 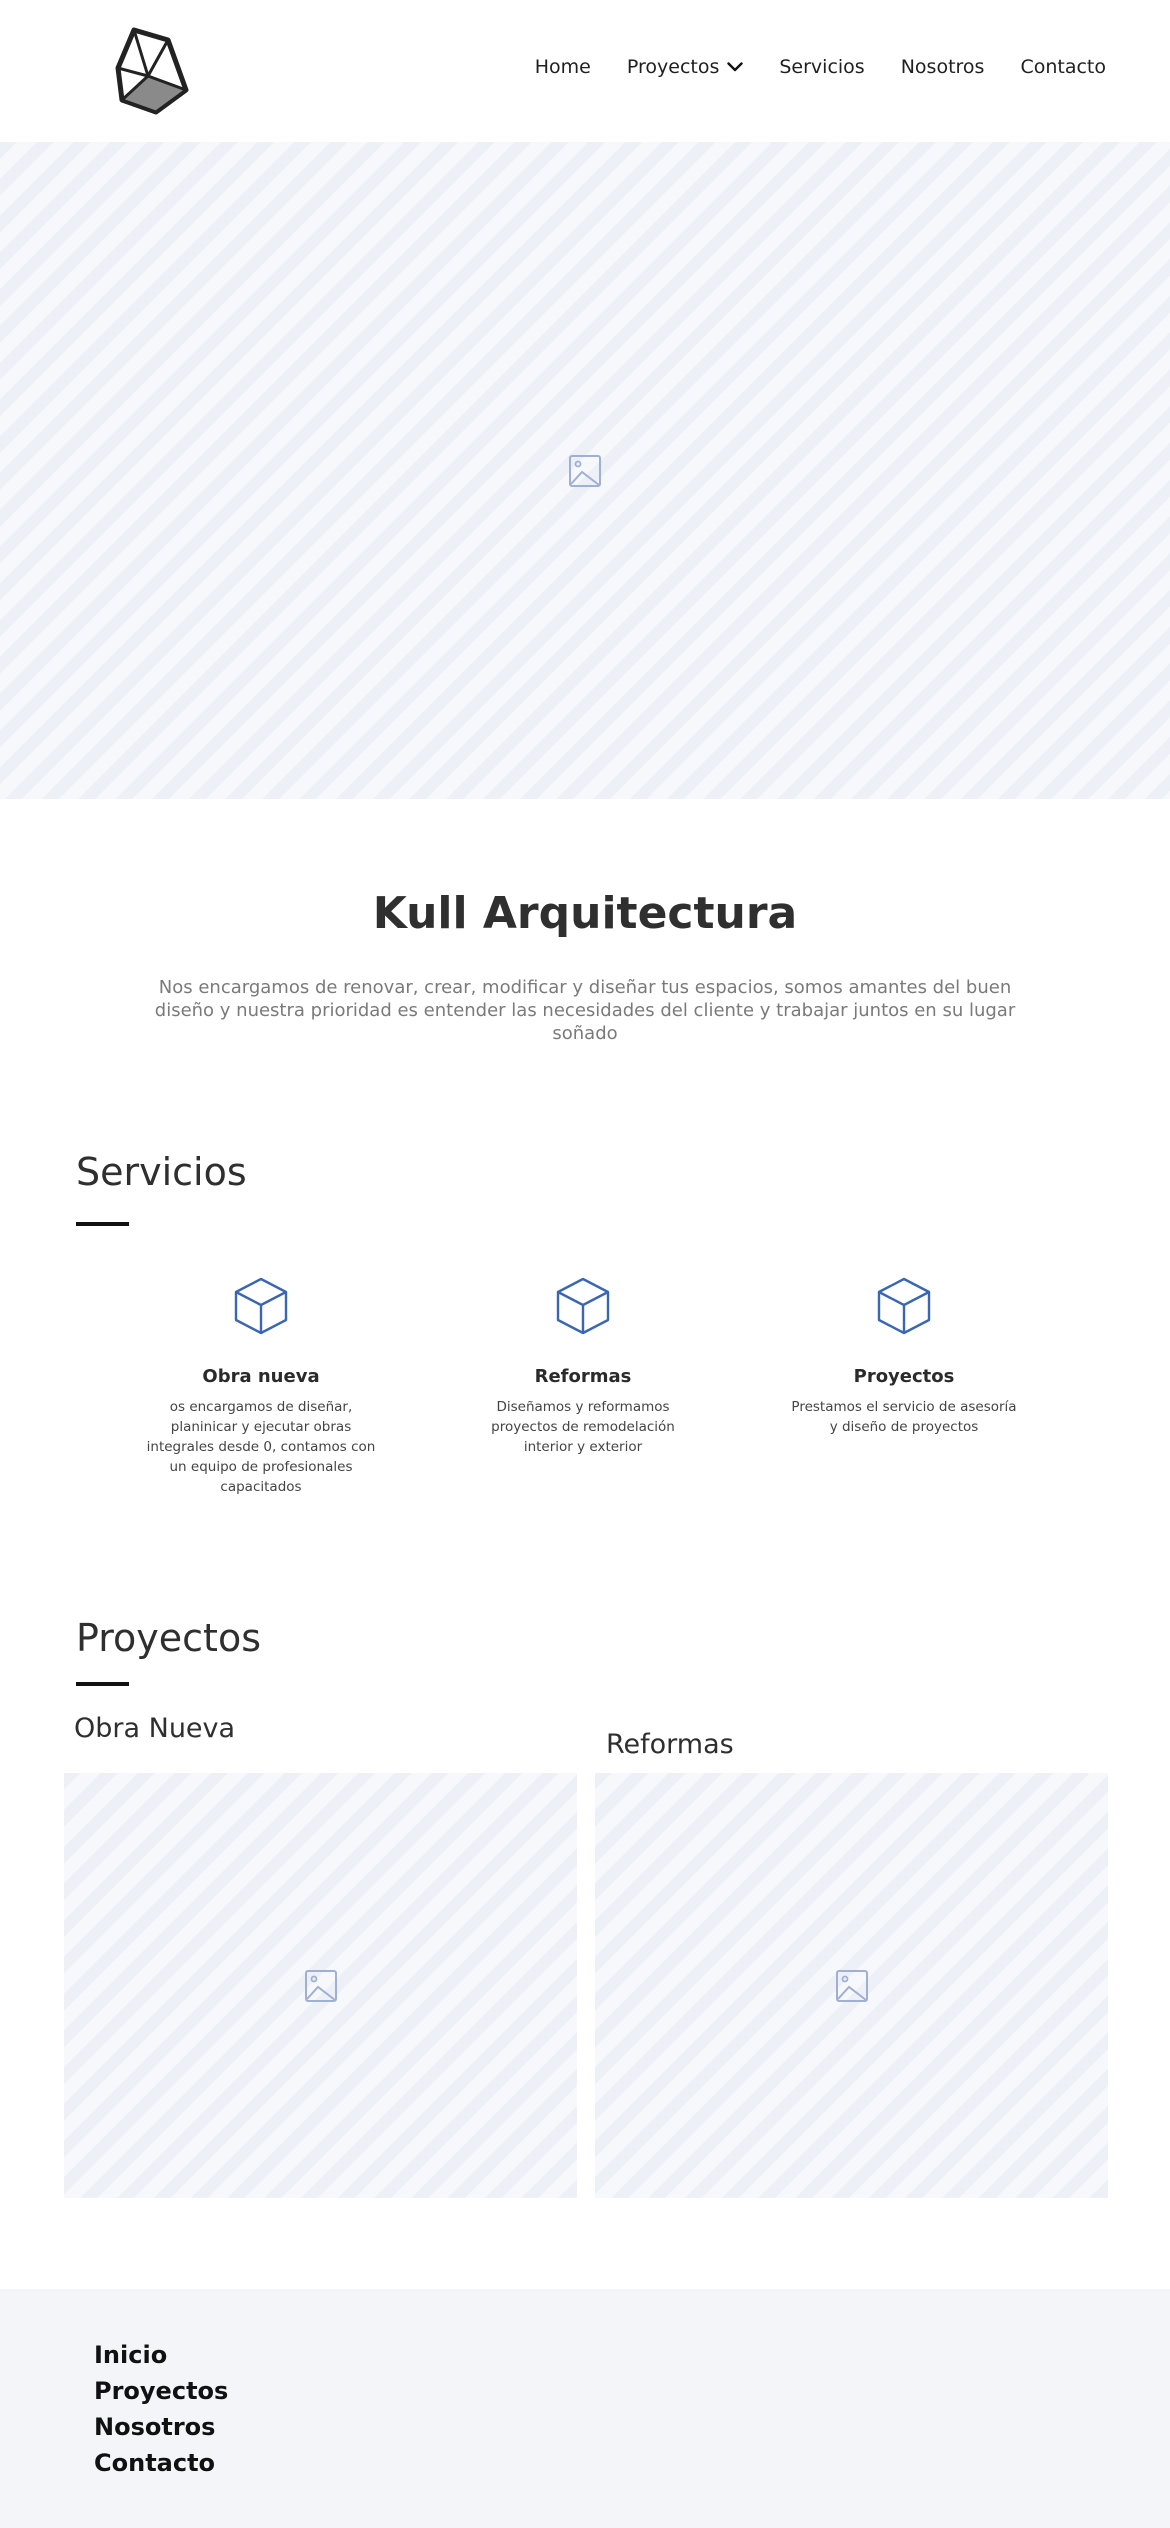 I want to click on project-label-obra-nueva: Obra Nueva, so click(x=155, y=1728).